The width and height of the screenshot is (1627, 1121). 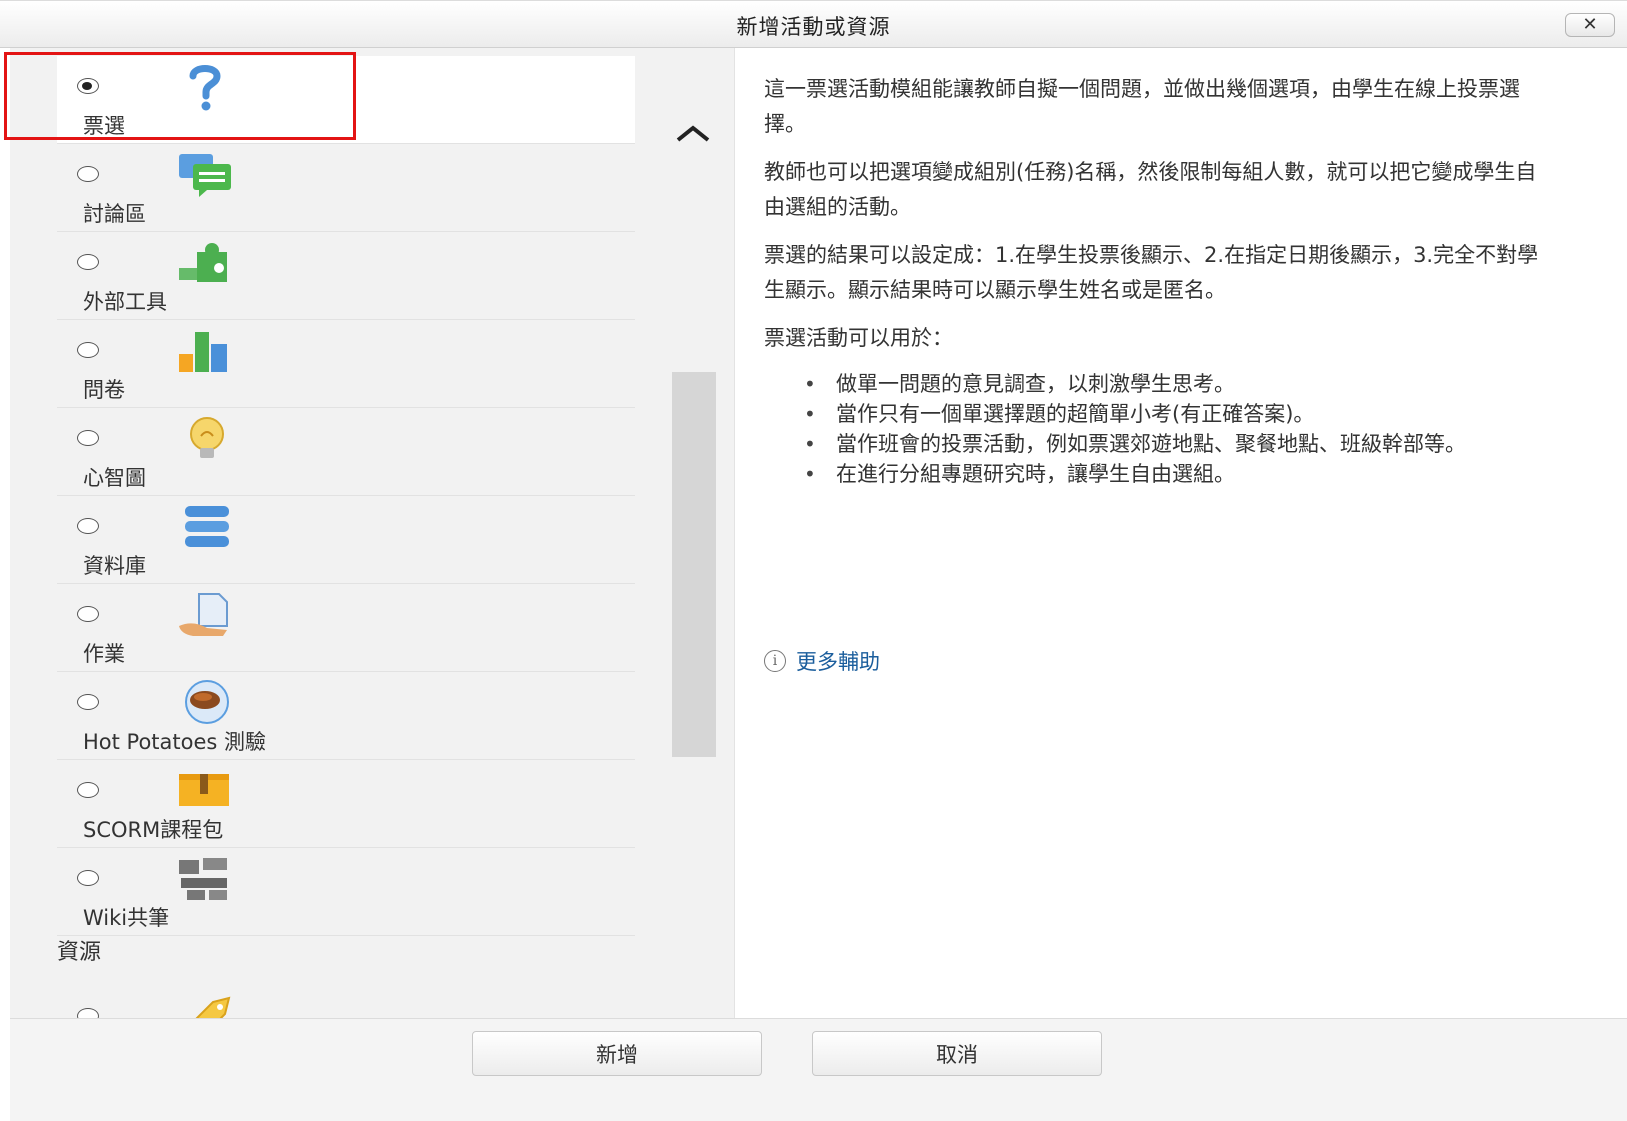 What do you see at coordinates (838, 662) in the screenshot?
I see `more-help-label: 更多輔助` at bounding box center [838, 662].